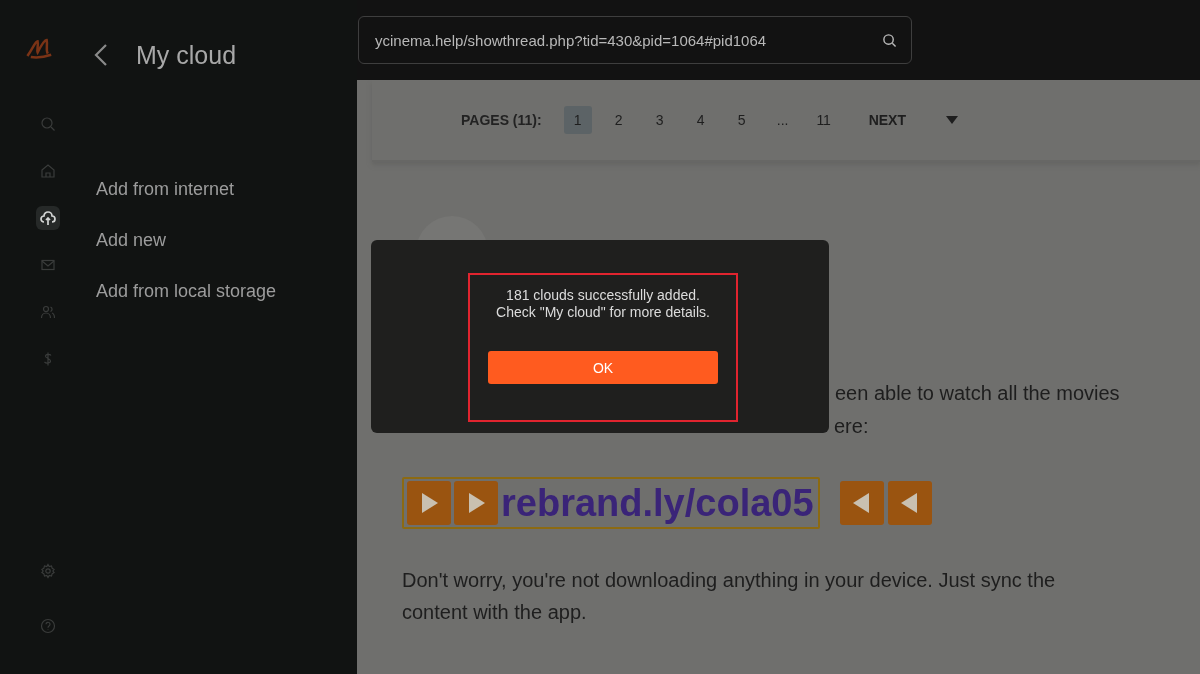 Image resolution: width=1200 pixels, height=674 pixels. Describe the element at coordinates (741, 120) in the screenshot. I see `page-link: 5` at that location.